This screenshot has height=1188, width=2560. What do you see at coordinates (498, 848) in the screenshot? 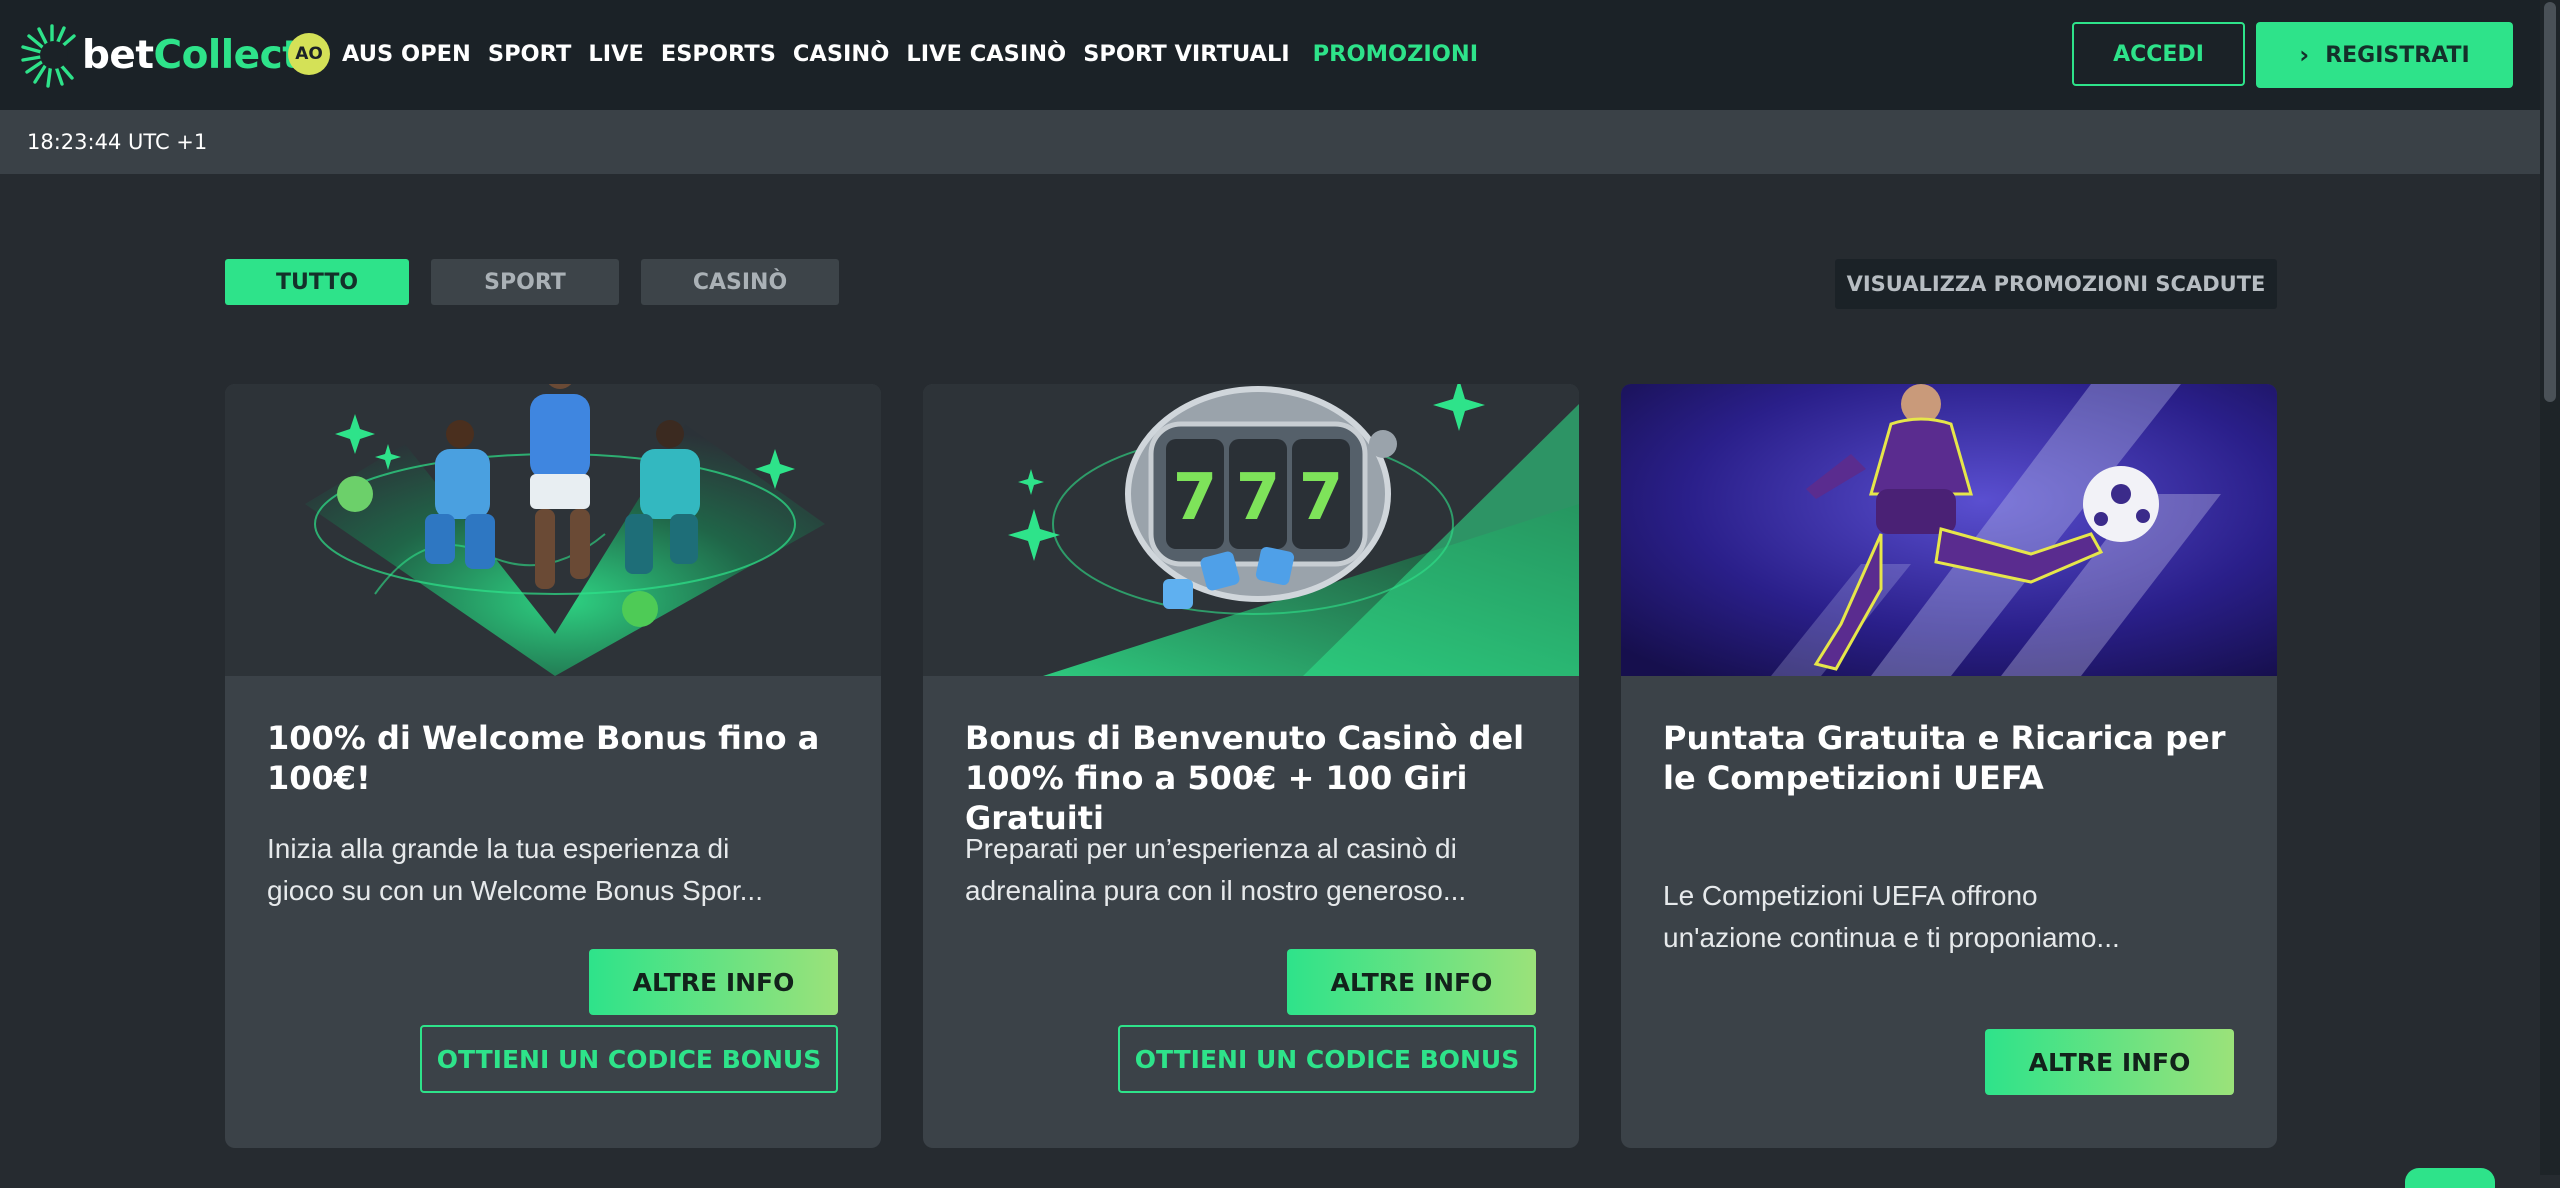
I see `promo-description-line1: Inizia alla grande la tua esperienza di` at bounding box center [498, 848].